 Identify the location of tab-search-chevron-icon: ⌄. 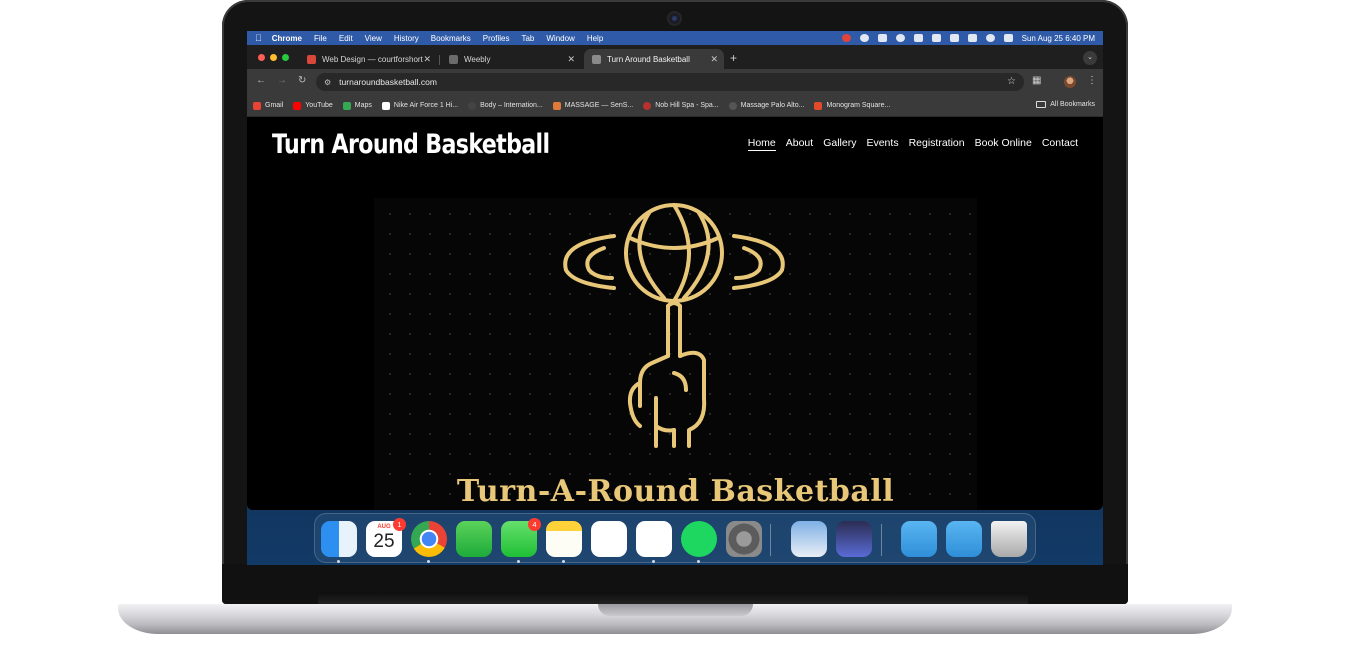
(1090, 58).